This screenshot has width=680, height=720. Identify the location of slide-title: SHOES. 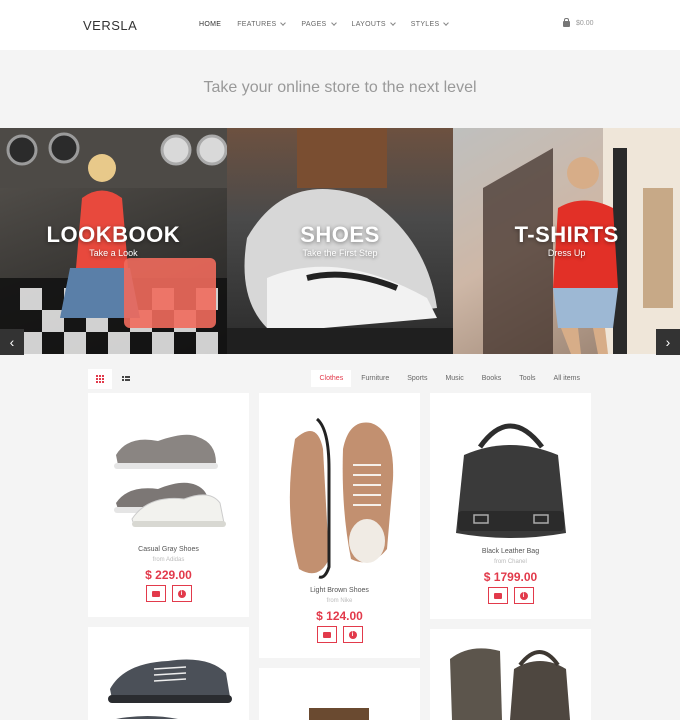
(340, 234).